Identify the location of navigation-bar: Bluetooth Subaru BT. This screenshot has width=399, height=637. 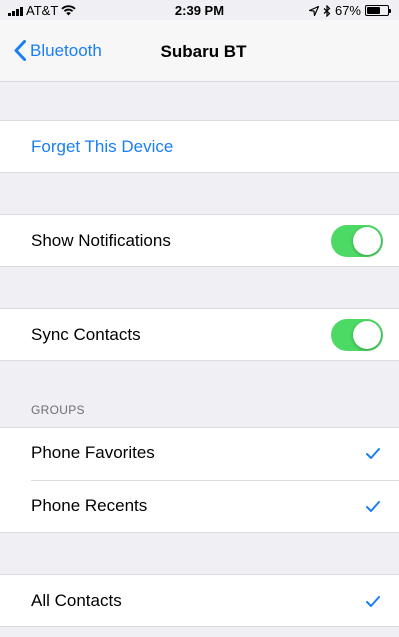
(199, 51).